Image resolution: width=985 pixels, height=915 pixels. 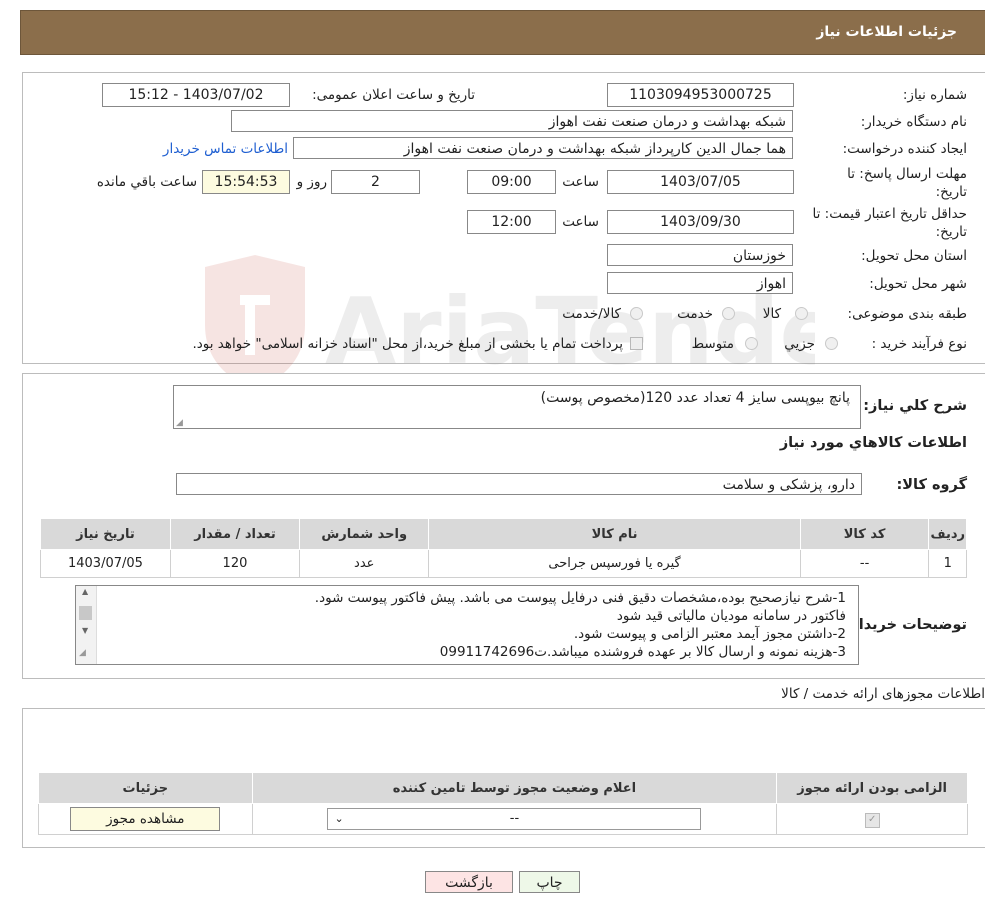 I want to click on days-field: 2, so click(x=375, y=182).